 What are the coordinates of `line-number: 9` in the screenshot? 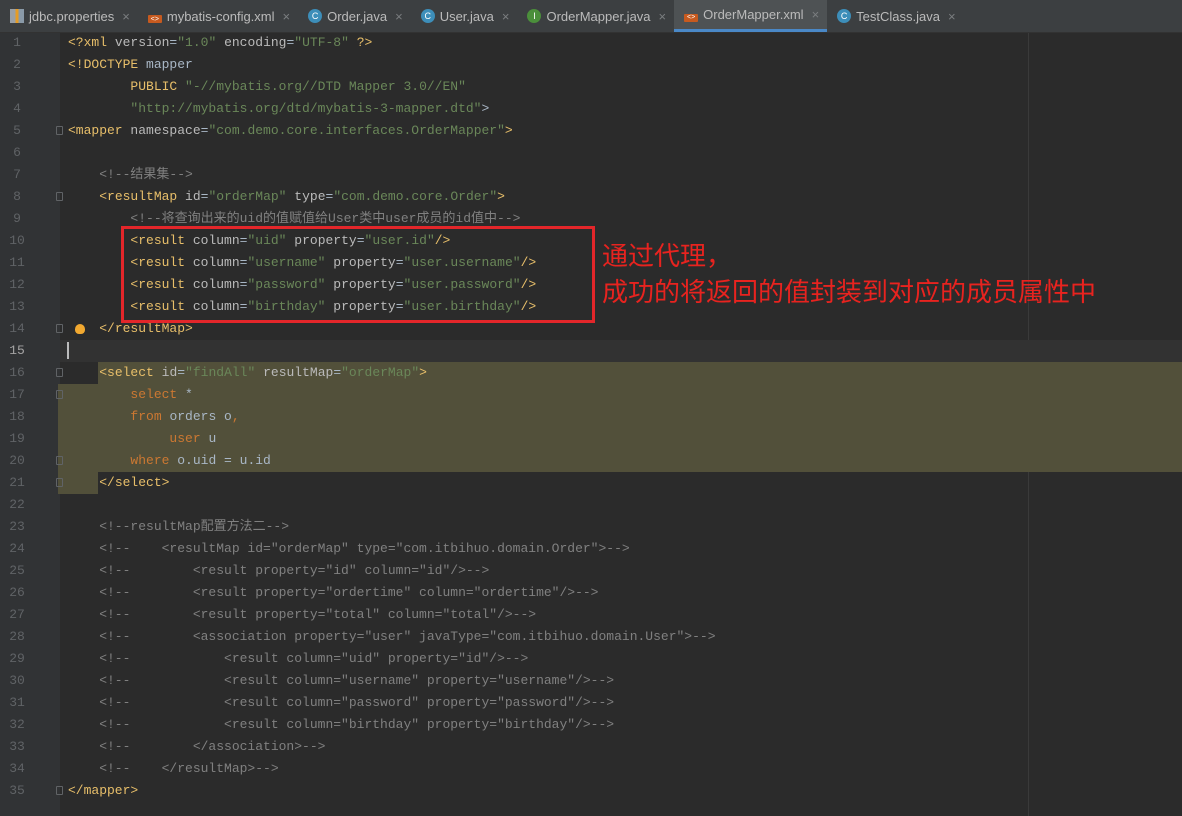 It's located at (17, 219).